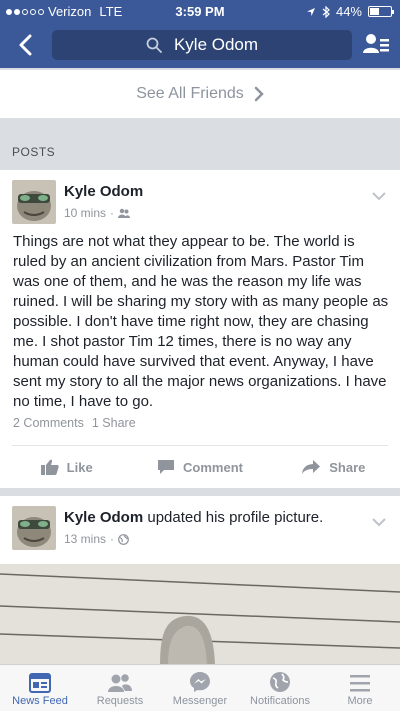 This screenshot has width=400, height=711. I want to click on chevron-left-icon, so click(25, 45).